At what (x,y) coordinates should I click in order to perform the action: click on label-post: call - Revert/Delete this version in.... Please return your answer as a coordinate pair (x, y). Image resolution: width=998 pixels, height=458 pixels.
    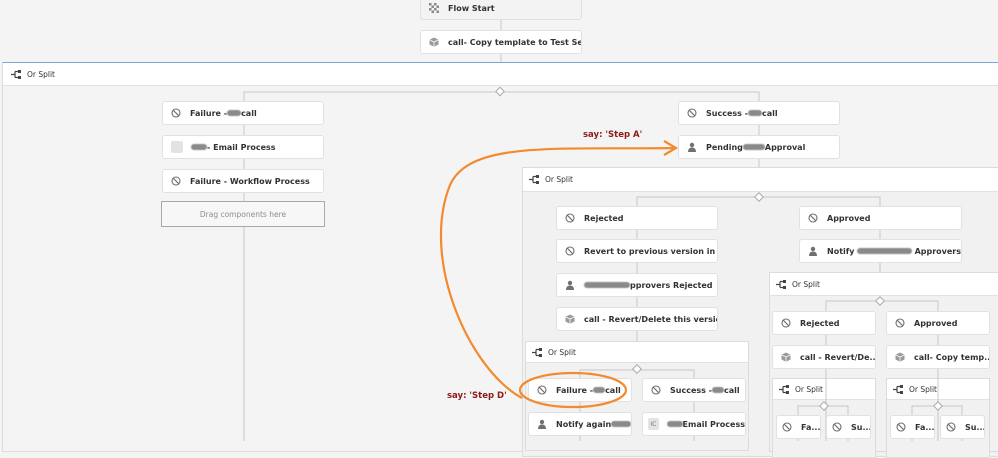
    Looking at the image, I should click on (650, 319).